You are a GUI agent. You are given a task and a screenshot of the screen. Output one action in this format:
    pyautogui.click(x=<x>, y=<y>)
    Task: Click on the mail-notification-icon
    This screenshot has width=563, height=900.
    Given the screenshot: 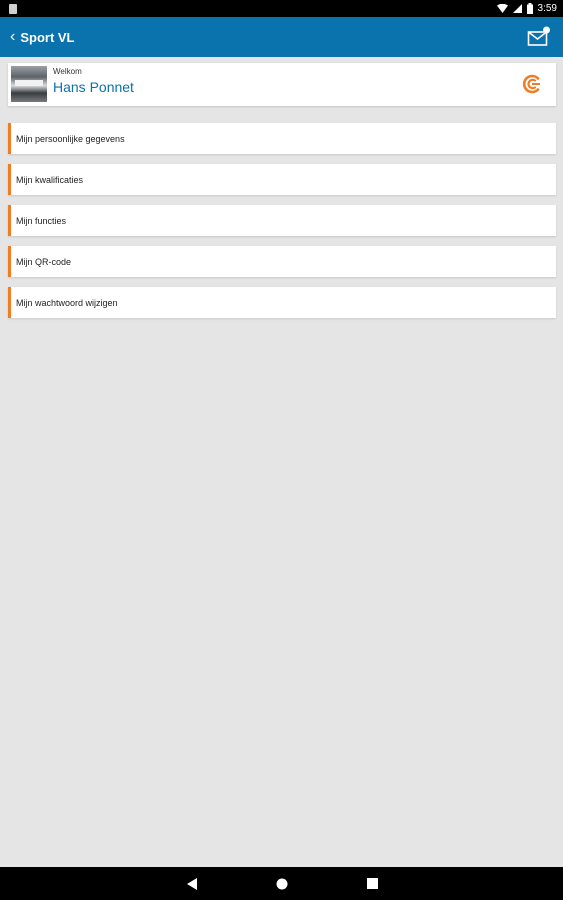 What is the action you would take?
    pyautogui.click(x=538, y=36)
    